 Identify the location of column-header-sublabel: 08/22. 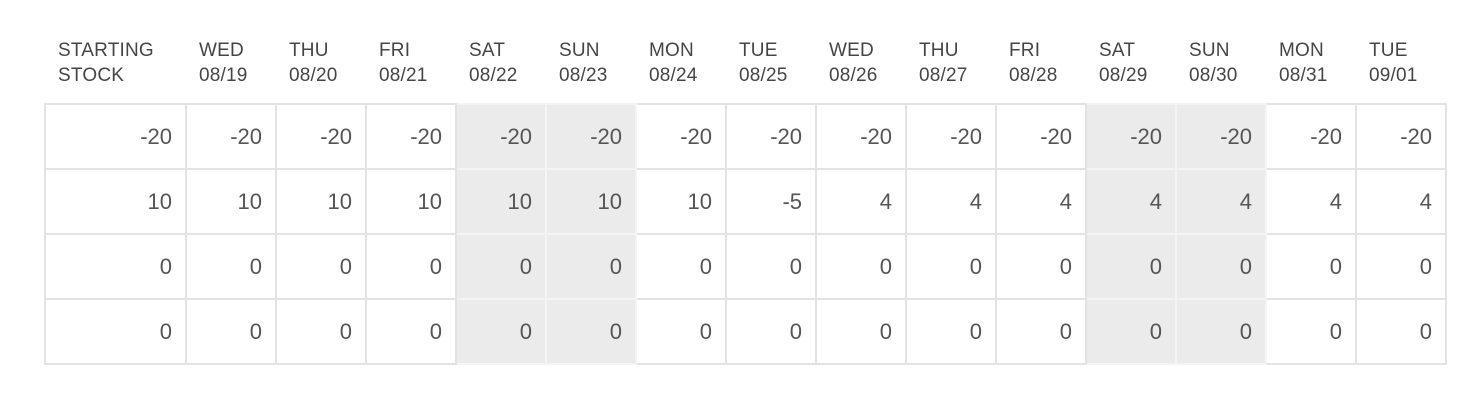
(493, 75).